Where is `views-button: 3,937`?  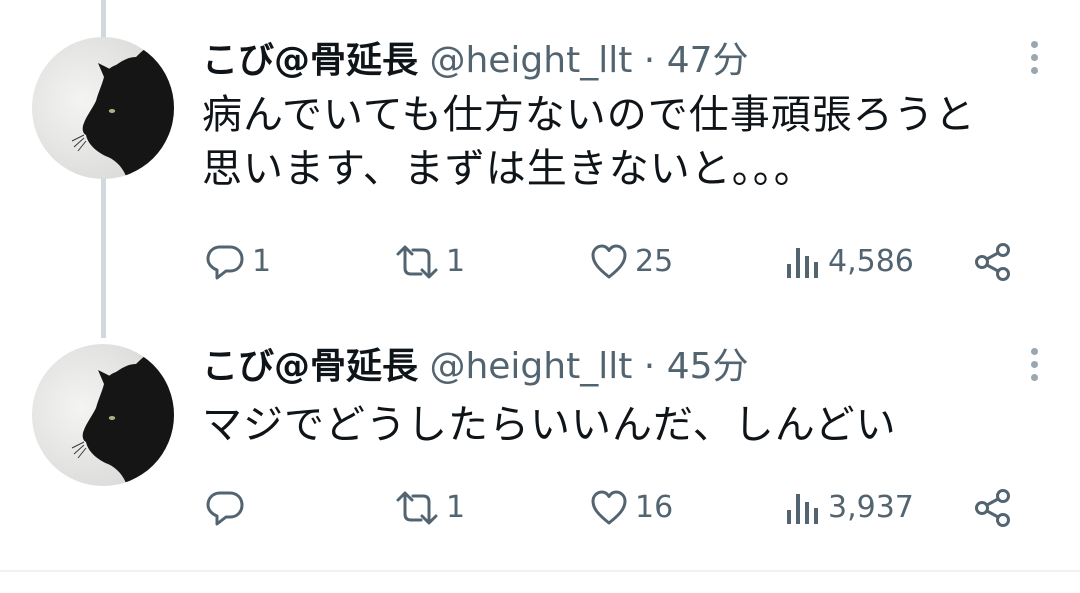 views-button: 3,937 is located at coordinates (849, 508).